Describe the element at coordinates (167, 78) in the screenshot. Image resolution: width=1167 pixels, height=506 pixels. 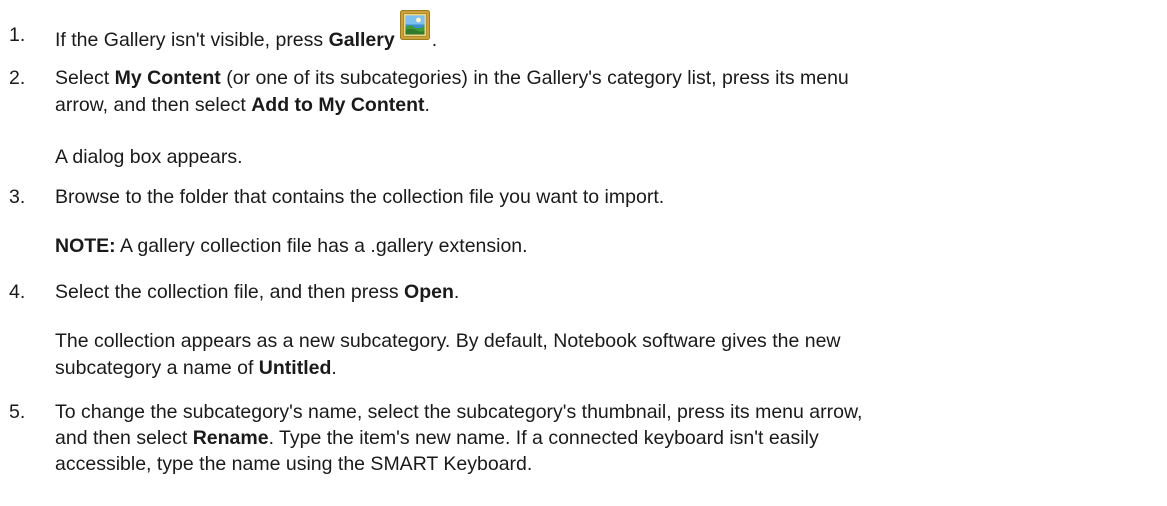
I see `my-content-label: My Content` at that location.